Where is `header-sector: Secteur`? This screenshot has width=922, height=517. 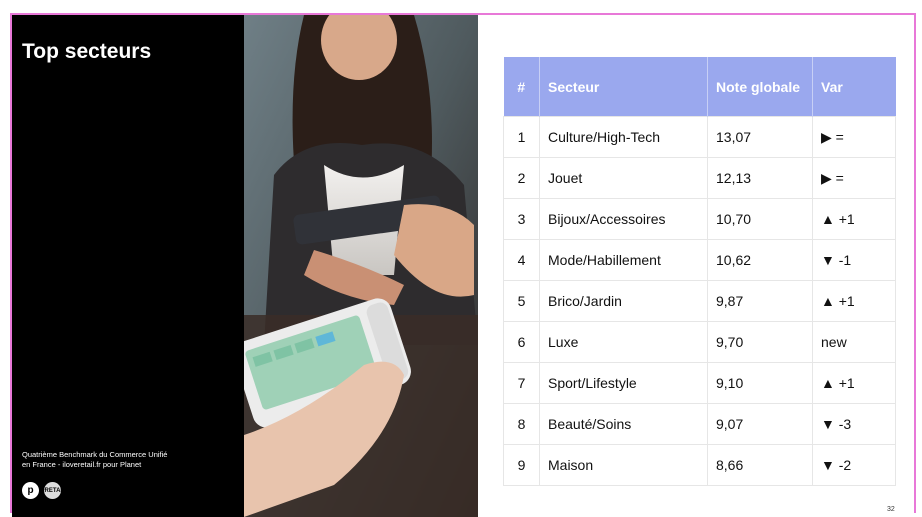 header-sector: Secteur is located at coordinates (623, 87).